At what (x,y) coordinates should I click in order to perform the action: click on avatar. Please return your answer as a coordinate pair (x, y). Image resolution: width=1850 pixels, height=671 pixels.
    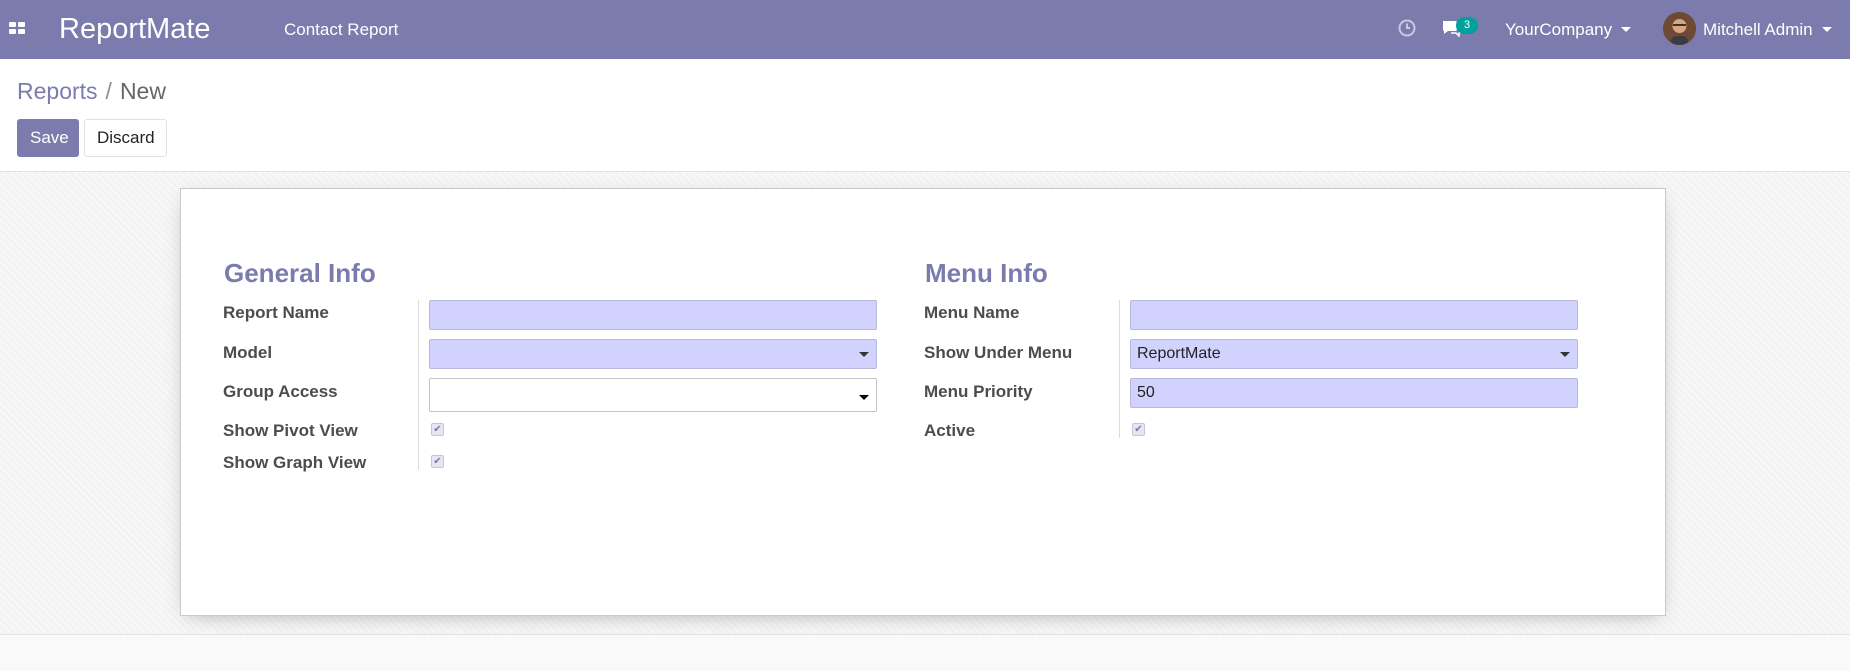
    Looking at the image, I should click on (1679, 28).